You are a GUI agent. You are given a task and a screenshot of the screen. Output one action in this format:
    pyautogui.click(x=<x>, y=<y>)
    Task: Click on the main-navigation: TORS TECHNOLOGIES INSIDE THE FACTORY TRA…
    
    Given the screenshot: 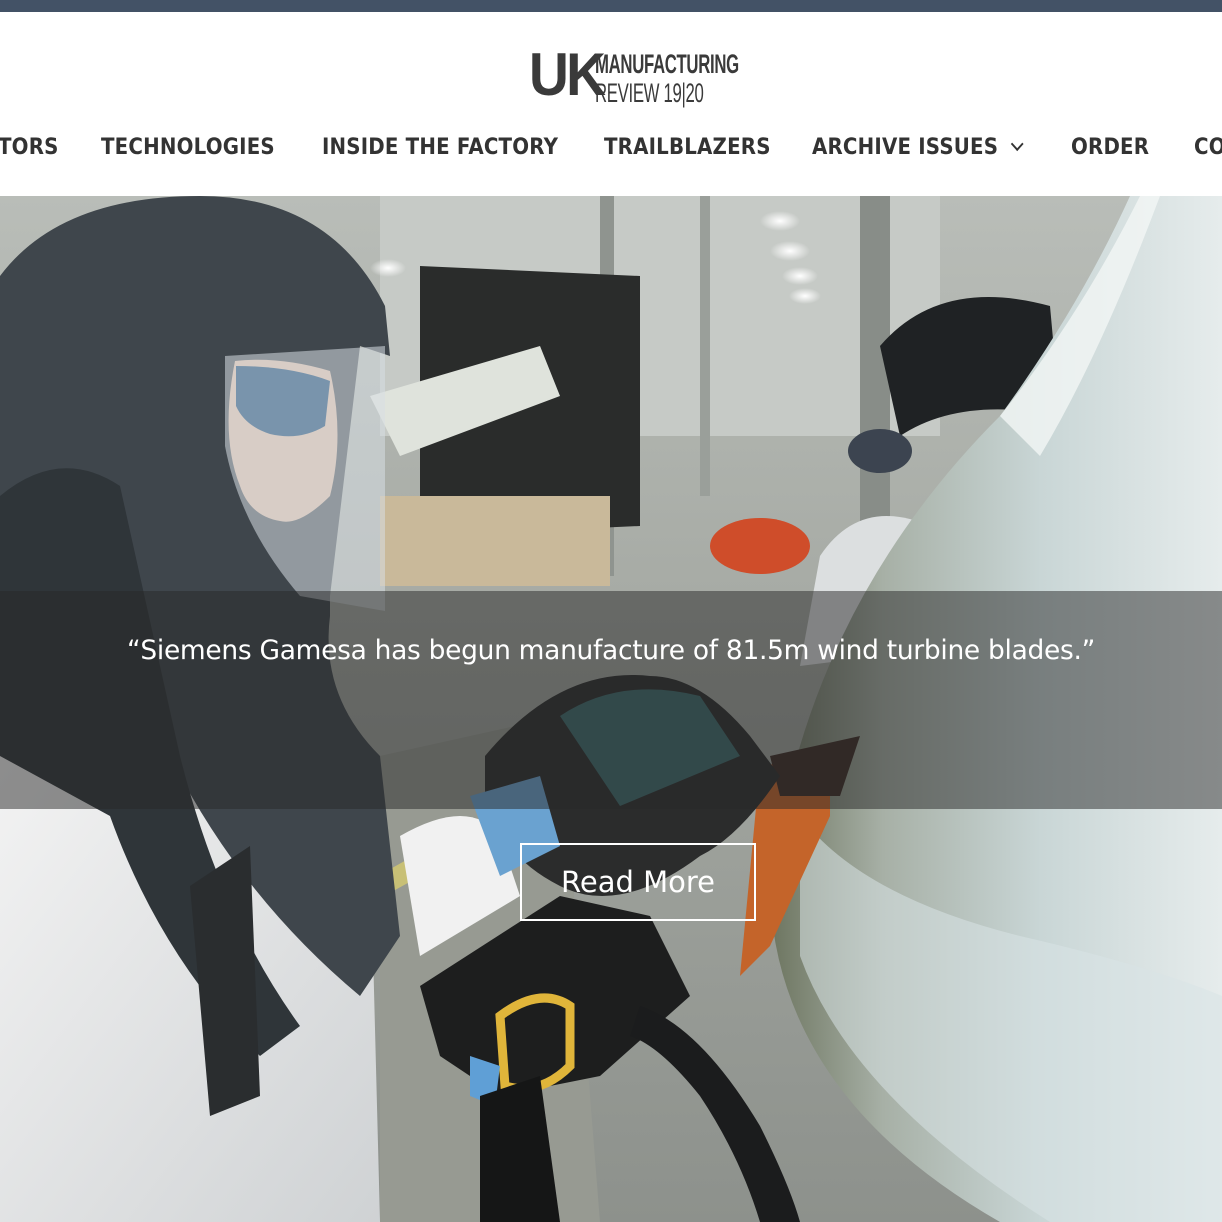 What is the action you would take?
    pyautogui.click(x=611, y=148)
    